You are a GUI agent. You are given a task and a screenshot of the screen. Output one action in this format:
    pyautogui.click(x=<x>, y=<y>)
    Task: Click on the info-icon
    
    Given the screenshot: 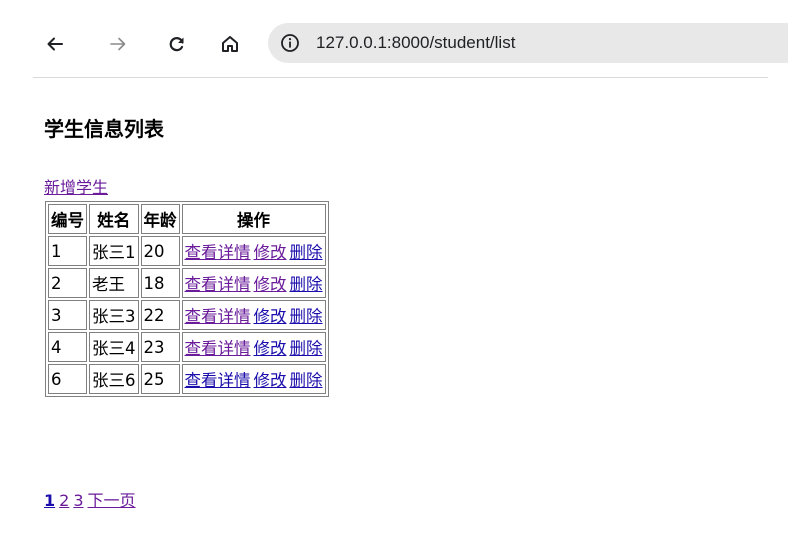 What is the action you would take?
    pyautogui.click(x=290, y=43)
    